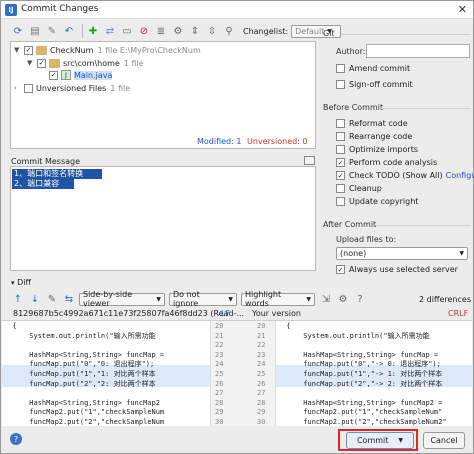 Image resolution: width=474 pixels, height=454 pixels. I want to click on optimize-checkbox, so click(340, 149).